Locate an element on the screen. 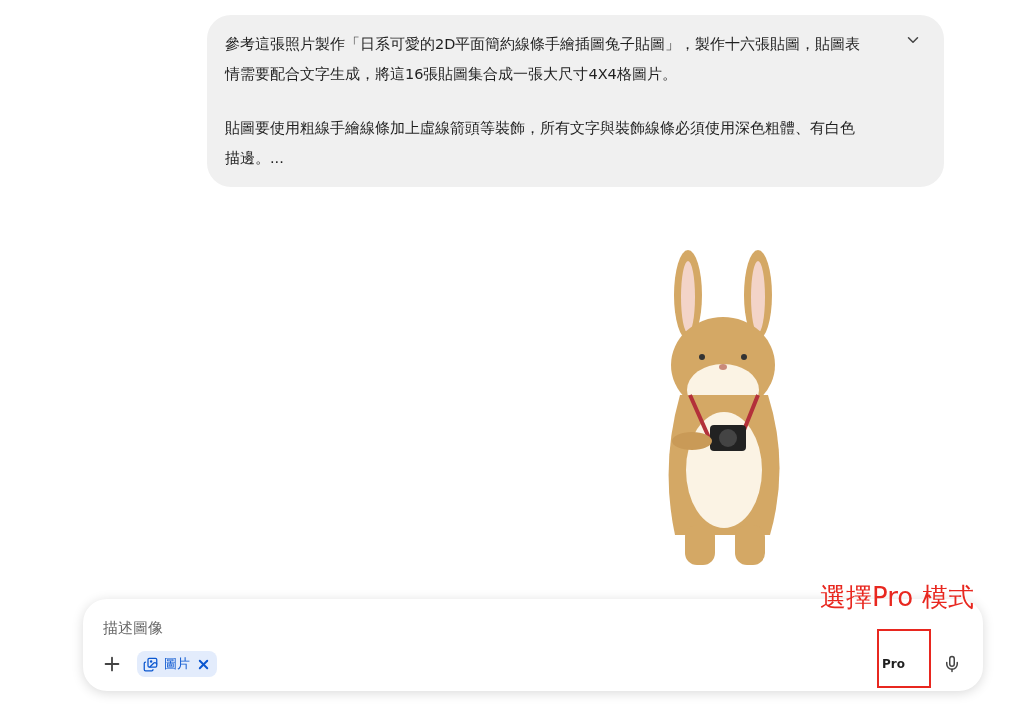 This screenshot has height=707, width=1024. image-chip: 圖片 is located at coordinates (177, 664).